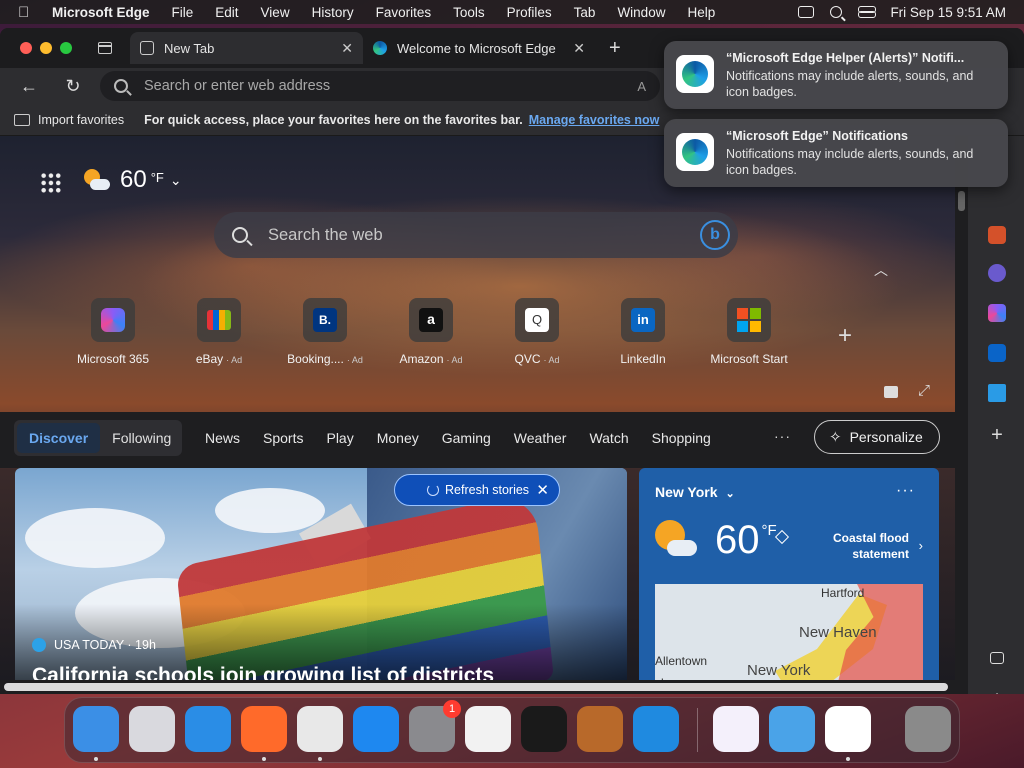  What do you see at coordinates (997, 658) in the screenshot?
I see `hide-sidebar-icon` at bounding box center [997, 658].